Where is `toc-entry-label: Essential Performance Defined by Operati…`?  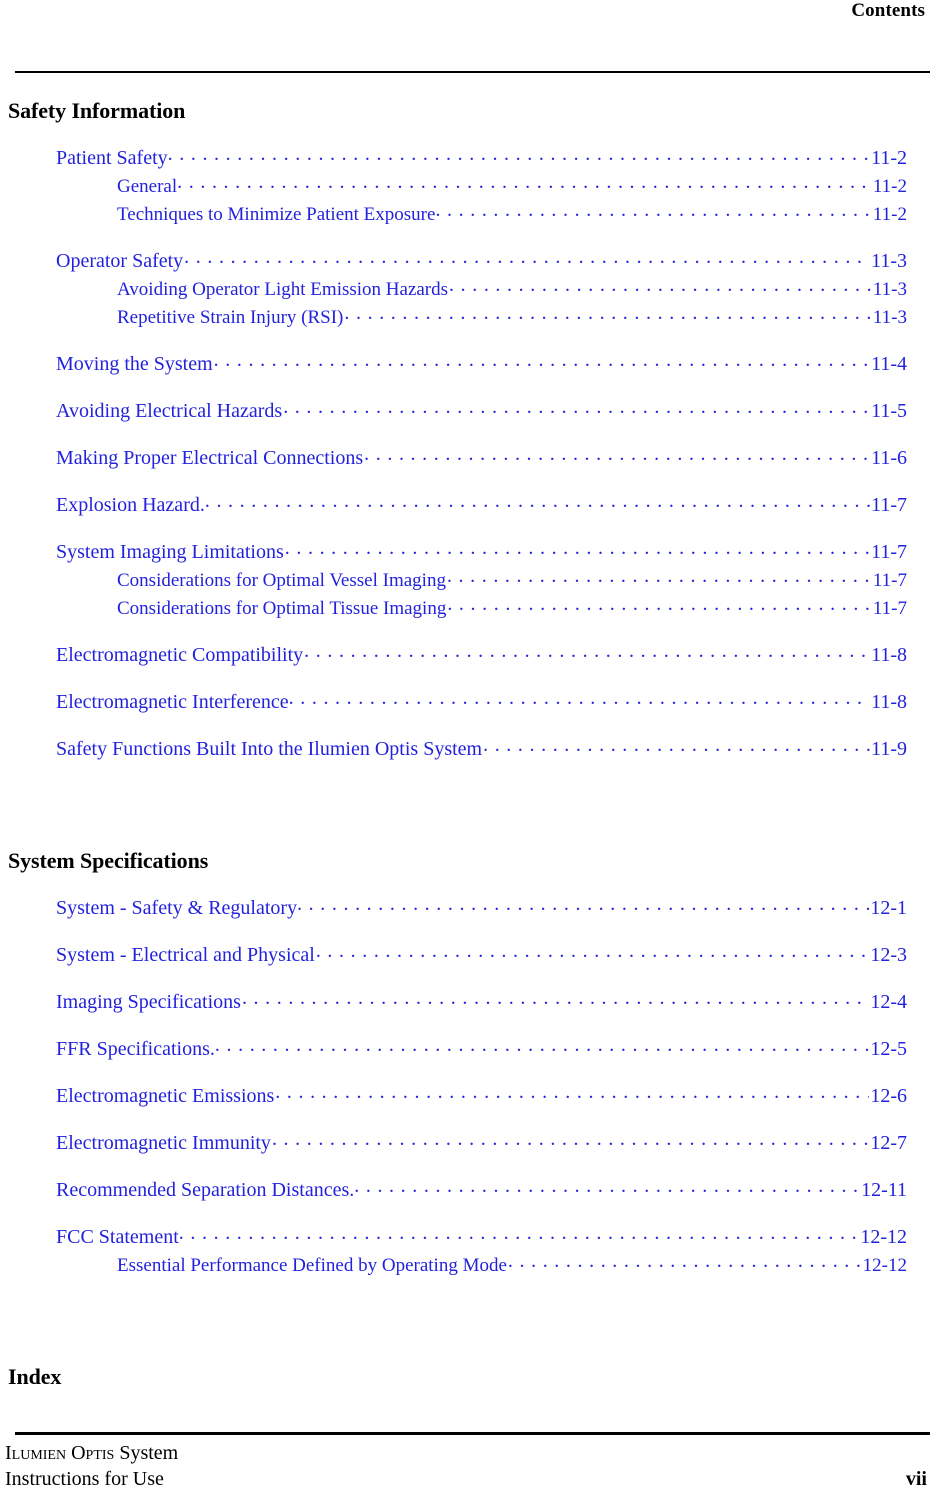 toc-entry-label: Essential Performance Defined by Operati… is located at coordinates (312, 1265).